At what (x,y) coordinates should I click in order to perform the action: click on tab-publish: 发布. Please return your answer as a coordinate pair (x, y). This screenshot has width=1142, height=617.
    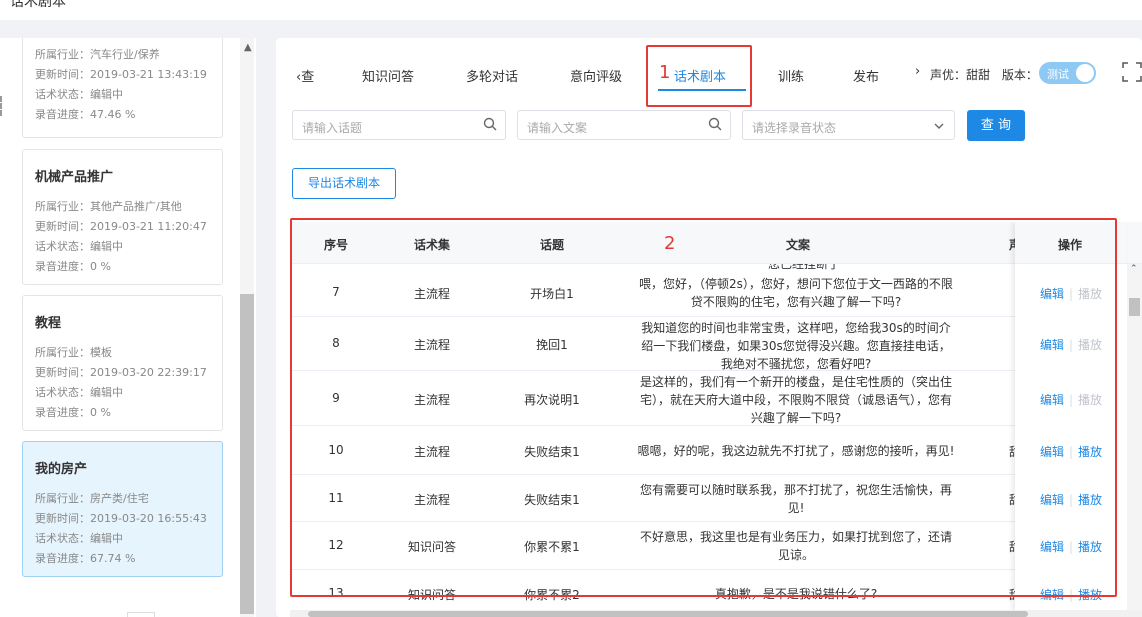
    Looking at the image, I should click on (866, 75).